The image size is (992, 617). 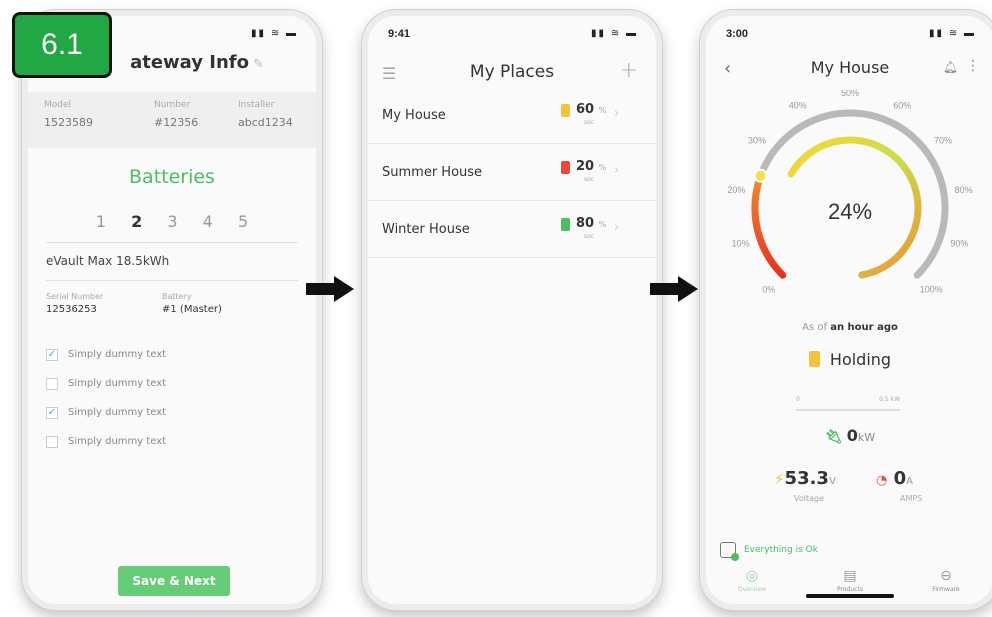 What do you see at coordinates (512, 230) in the screenshot?
I see `place-row: Winter House 80 % soc ›` at bounding box center [512, 230].